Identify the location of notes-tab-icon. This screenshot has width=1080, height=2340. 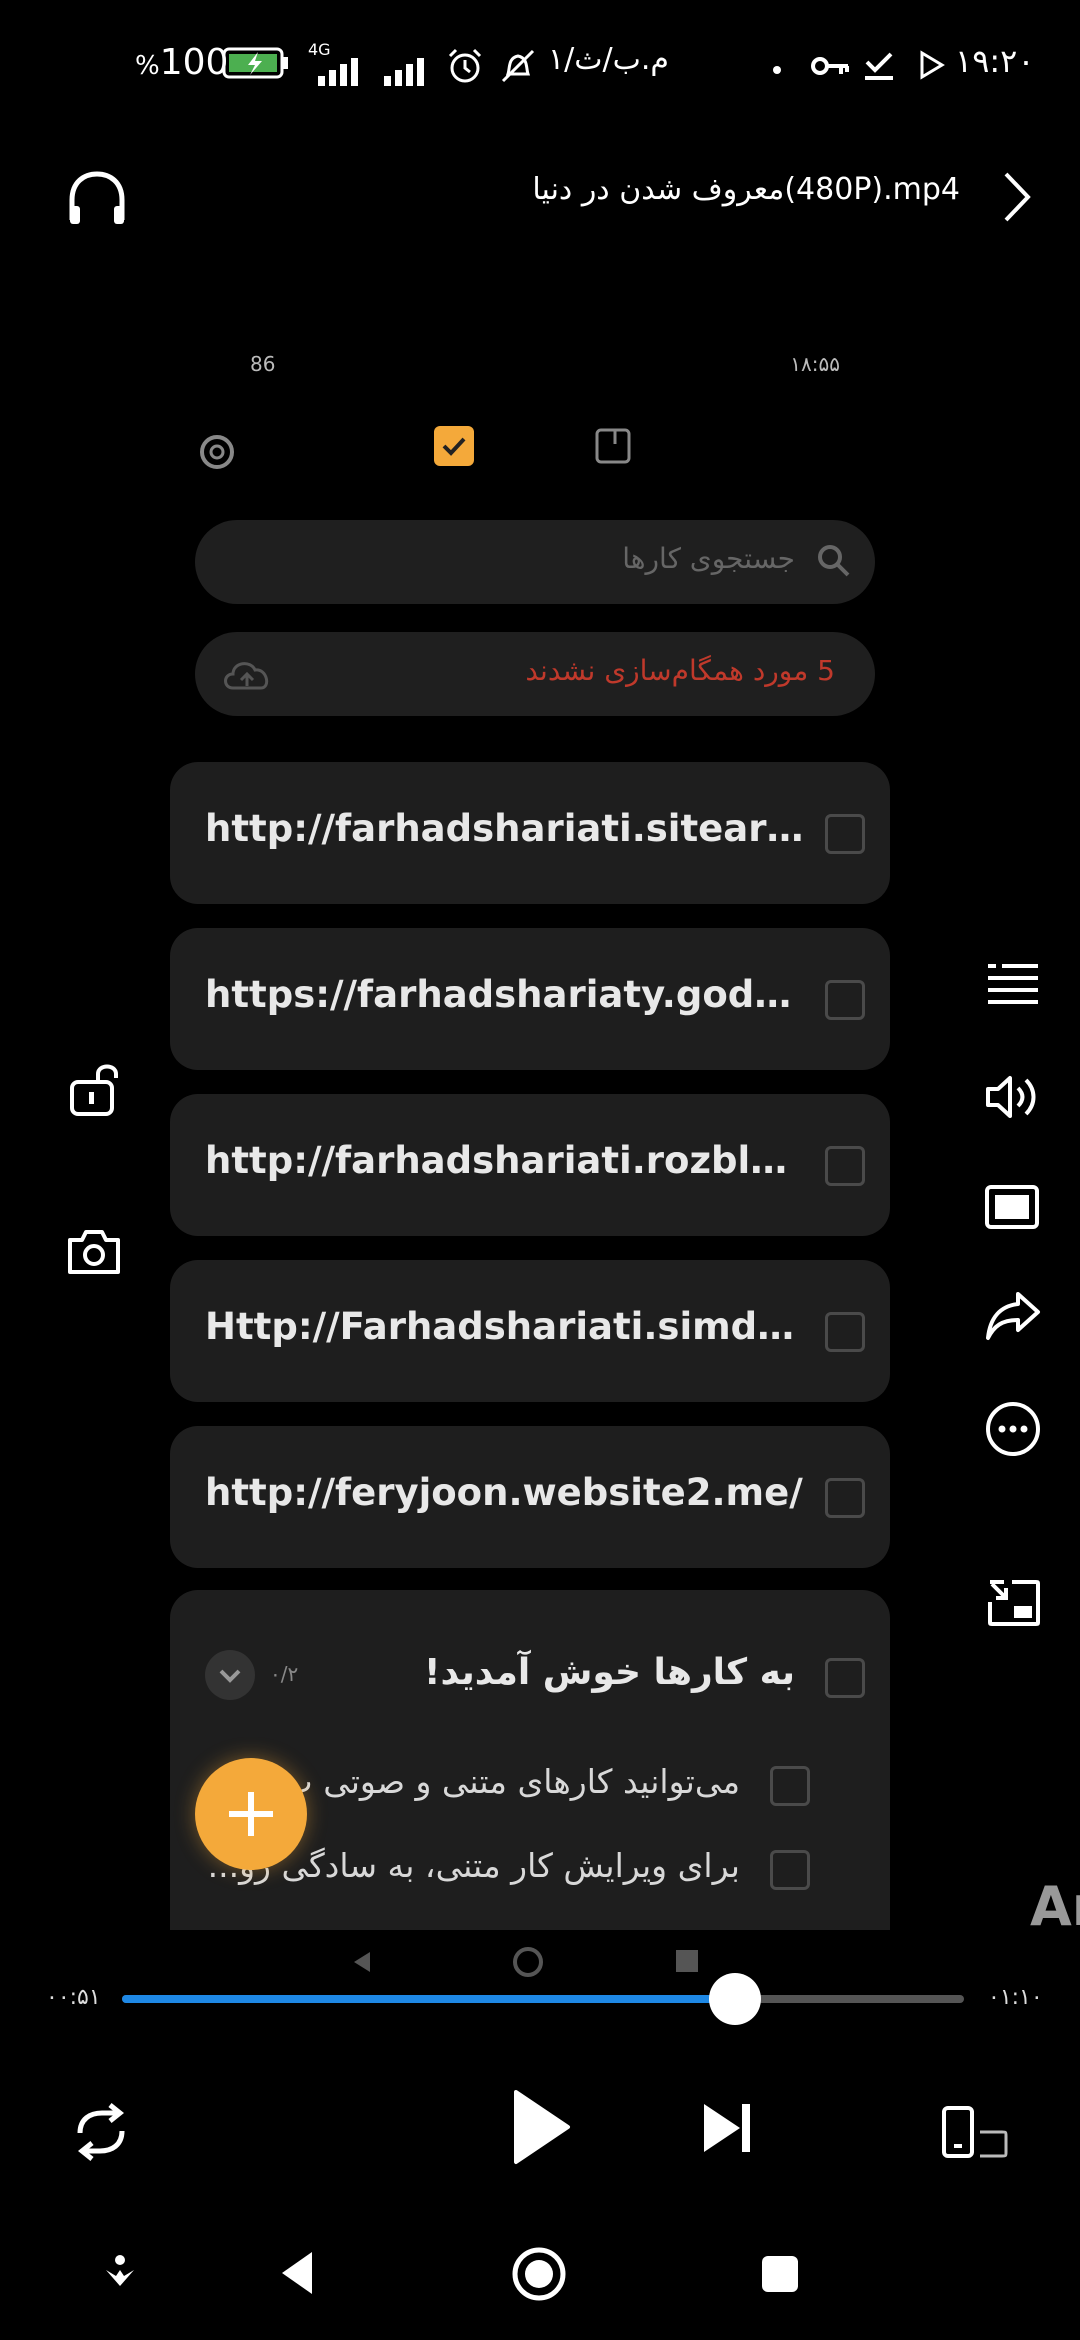
(613, 446).